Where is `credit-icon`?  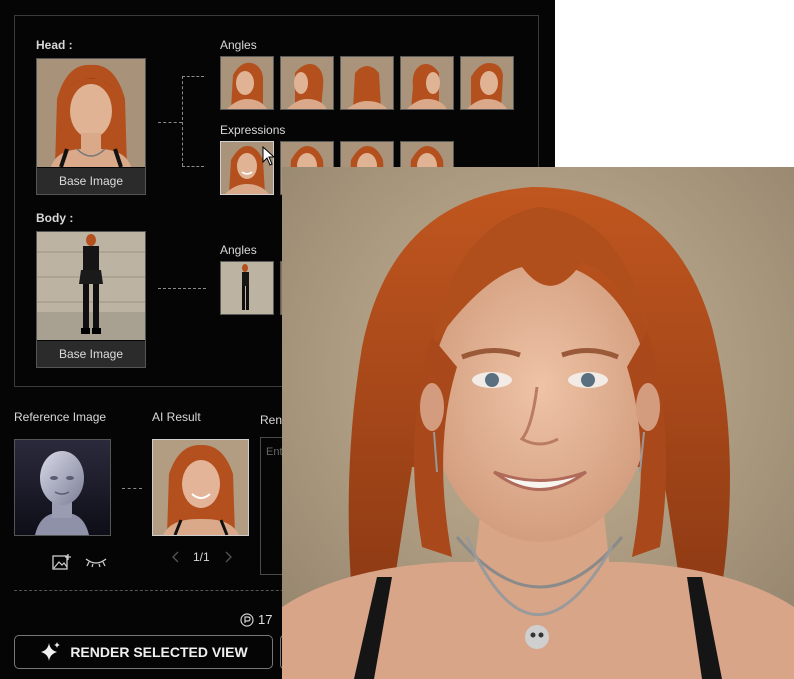
credit-icon is located at coordinates (247, 620).